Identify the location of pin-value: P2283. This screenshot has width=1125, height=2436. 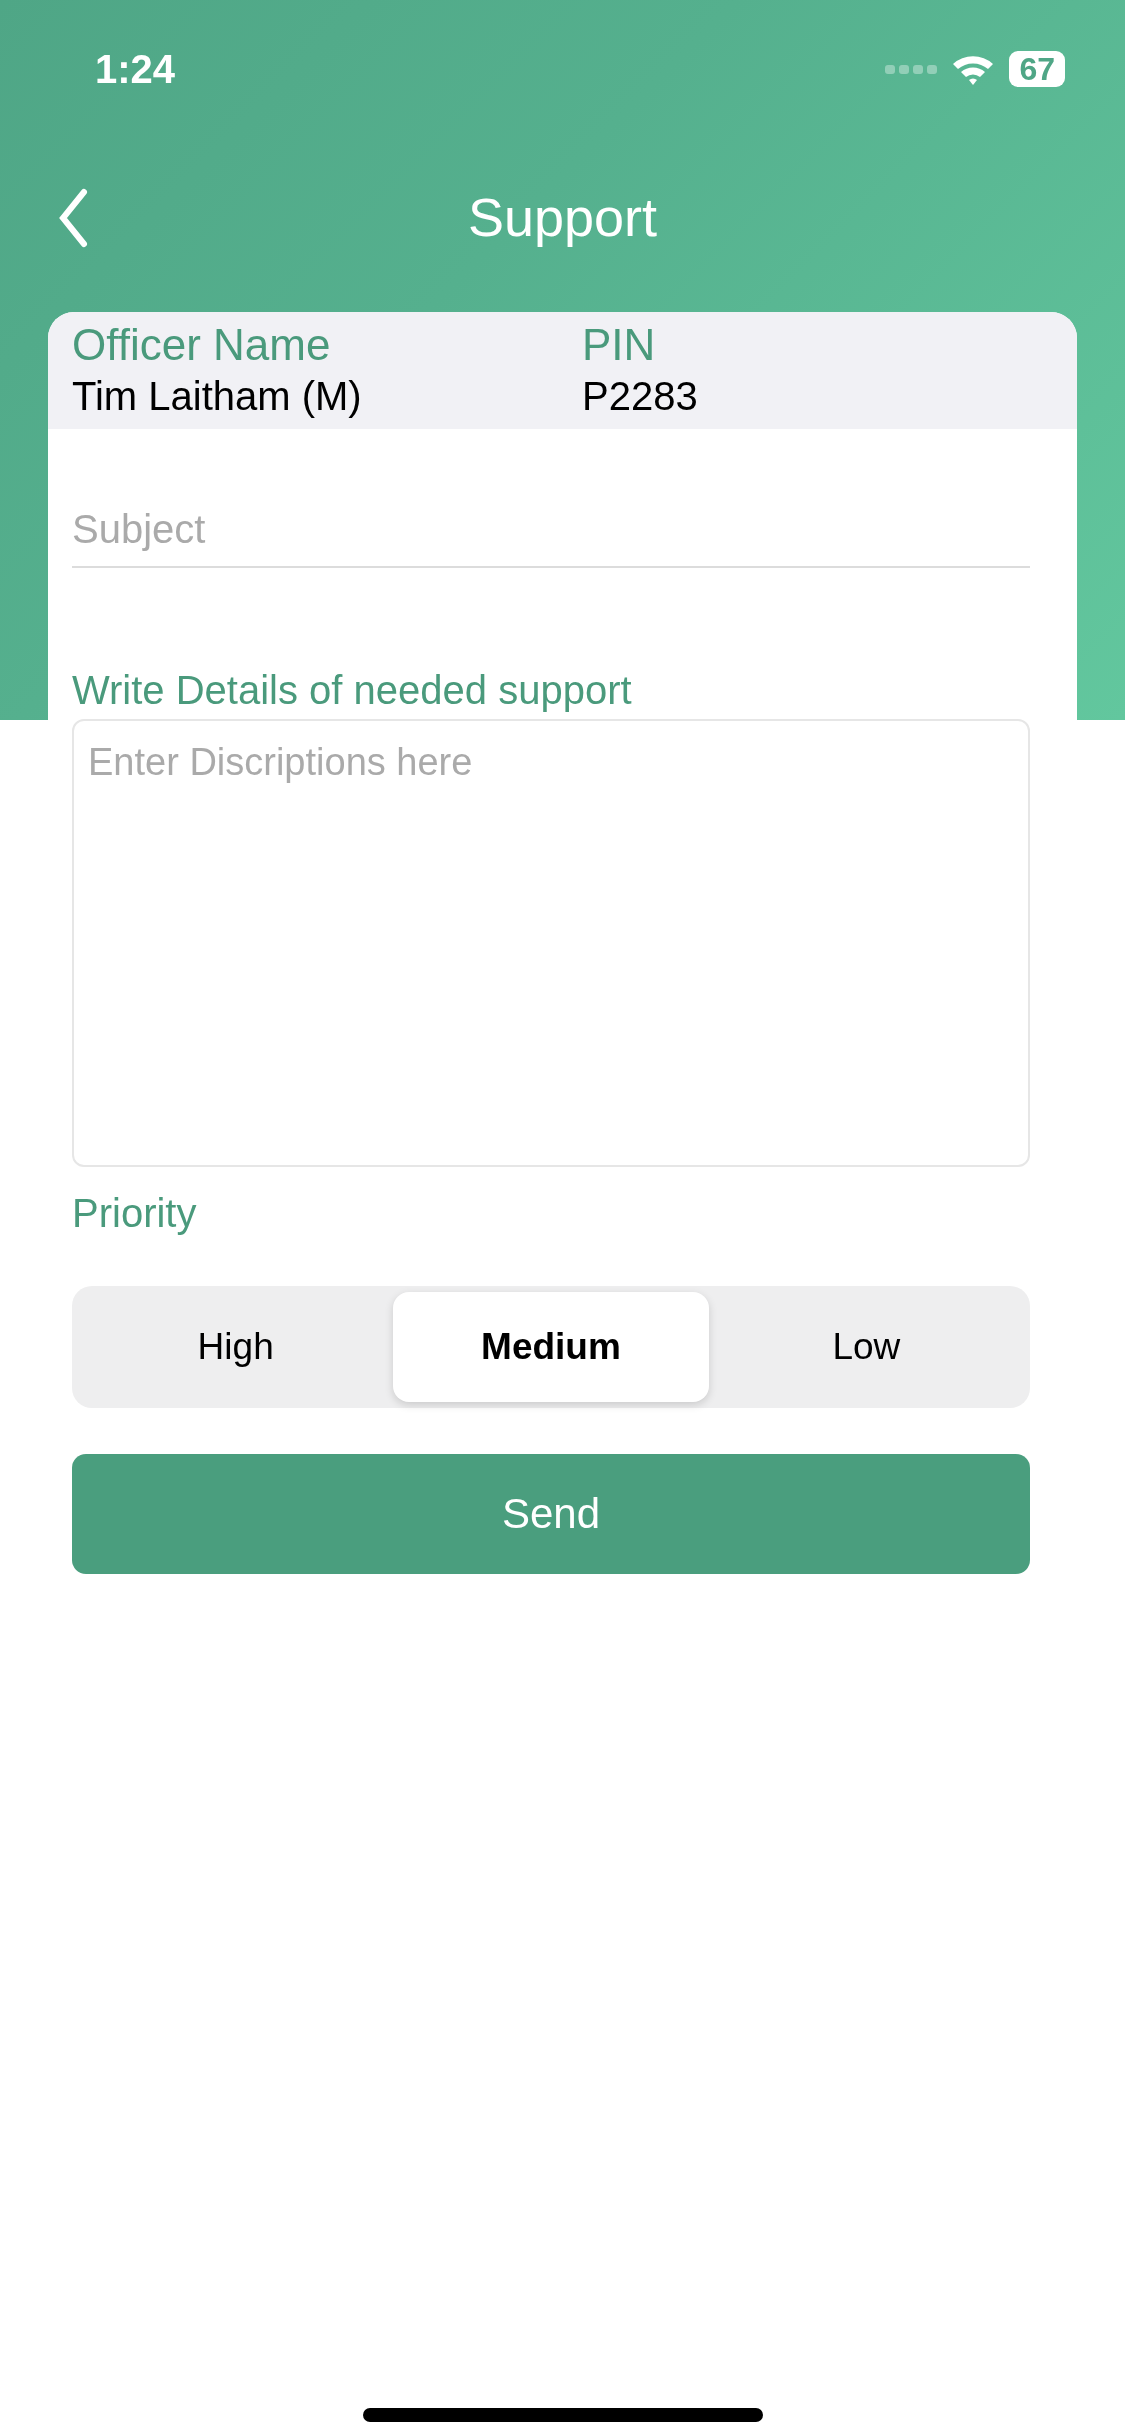
(640, 396).